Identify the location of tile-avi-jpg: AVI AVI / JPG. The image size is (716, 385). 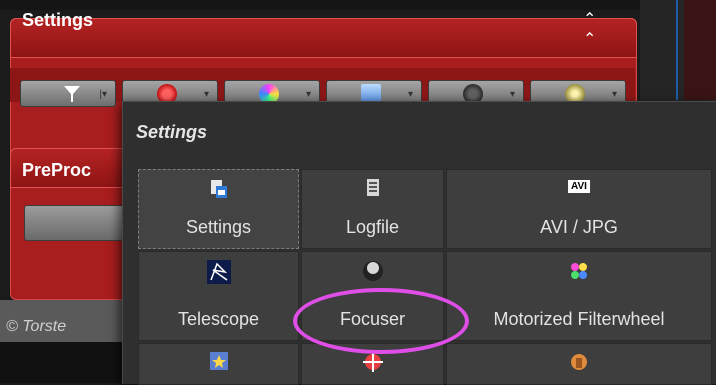
(579, 209).